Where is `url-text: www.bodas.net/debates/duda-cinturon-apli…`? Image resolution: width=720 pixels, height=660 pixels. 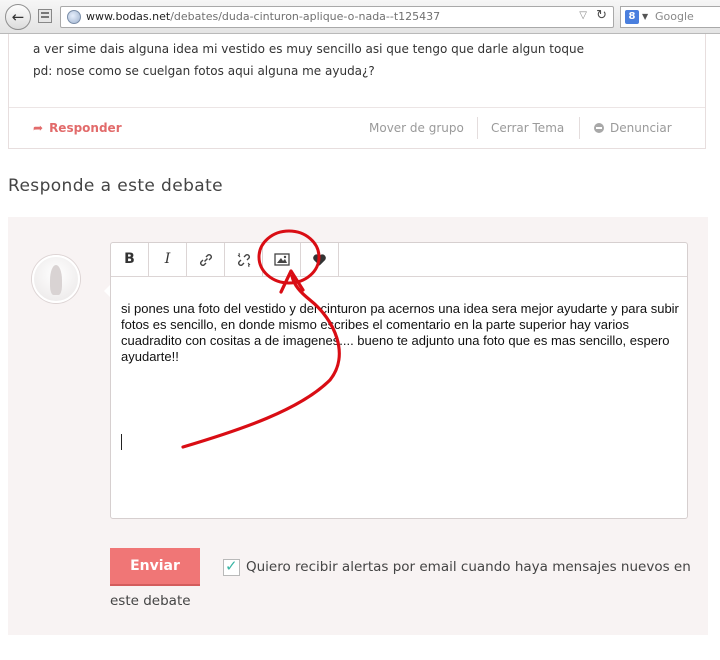
url-text: www.bodas.net/debates/duda-cinturon-apli… is located at coordinates (263, 16).